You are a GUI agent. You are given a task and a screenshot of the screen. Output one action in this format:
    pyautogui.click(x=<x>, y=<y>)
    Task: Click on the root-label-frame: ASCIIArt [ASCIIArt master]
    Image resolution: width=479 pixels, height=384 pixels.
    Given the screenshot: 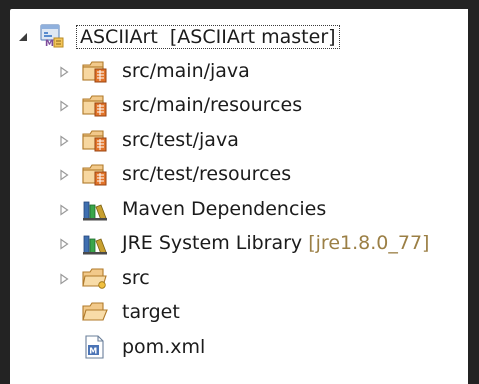 What is the action you would take?
    pyautogui.click(x=208, y=37)
    